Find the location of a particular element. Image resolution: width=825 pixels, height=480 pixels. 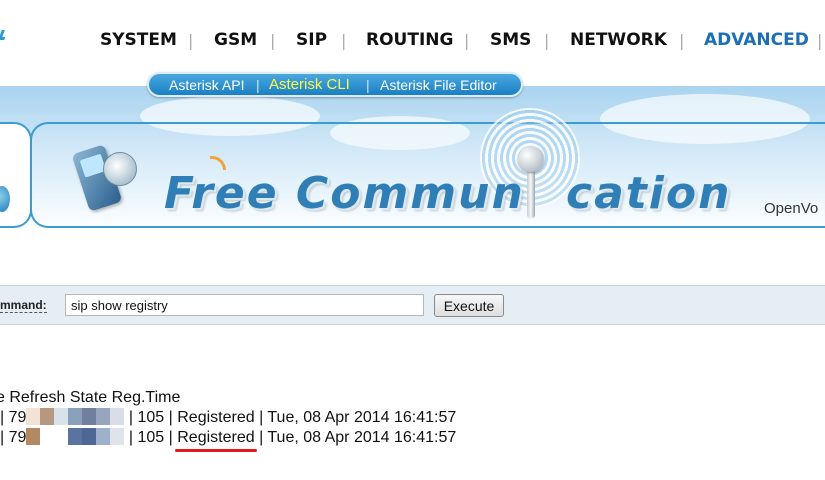

brand-text-part-b: cation is located at coordinates (649, 193).